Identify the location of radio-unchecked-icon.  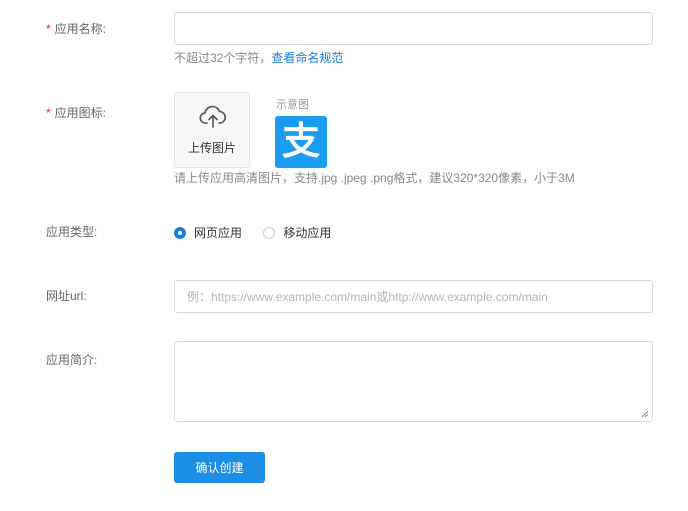
(269, 232).